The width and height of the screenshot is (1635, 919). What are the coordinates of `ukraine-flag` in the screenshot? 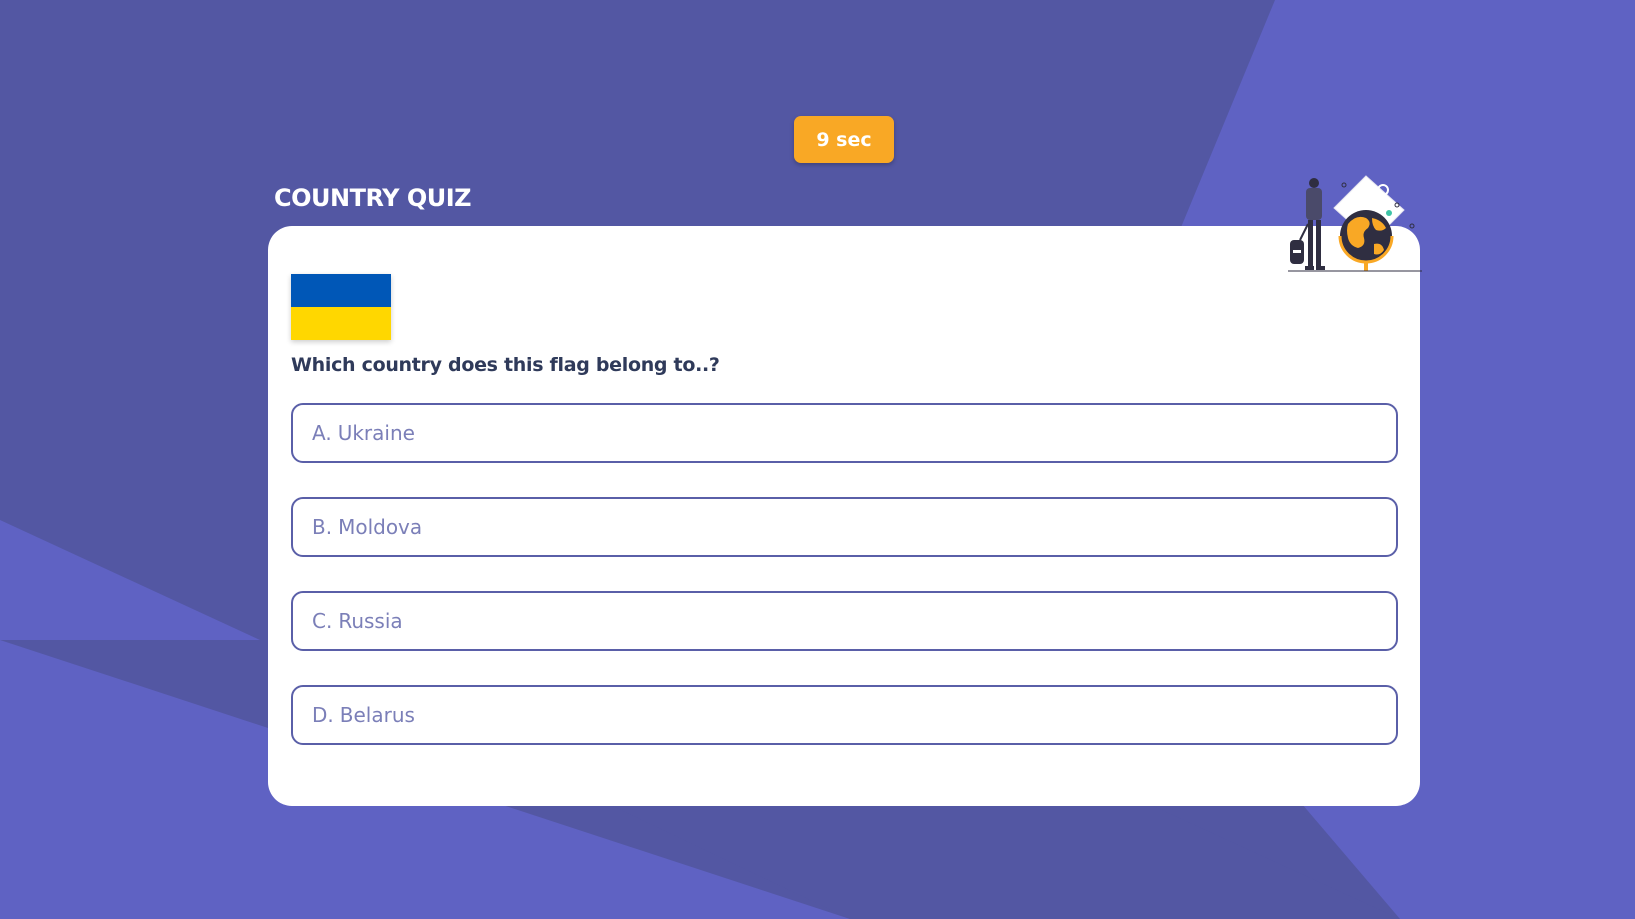 It's located at (341, 307).